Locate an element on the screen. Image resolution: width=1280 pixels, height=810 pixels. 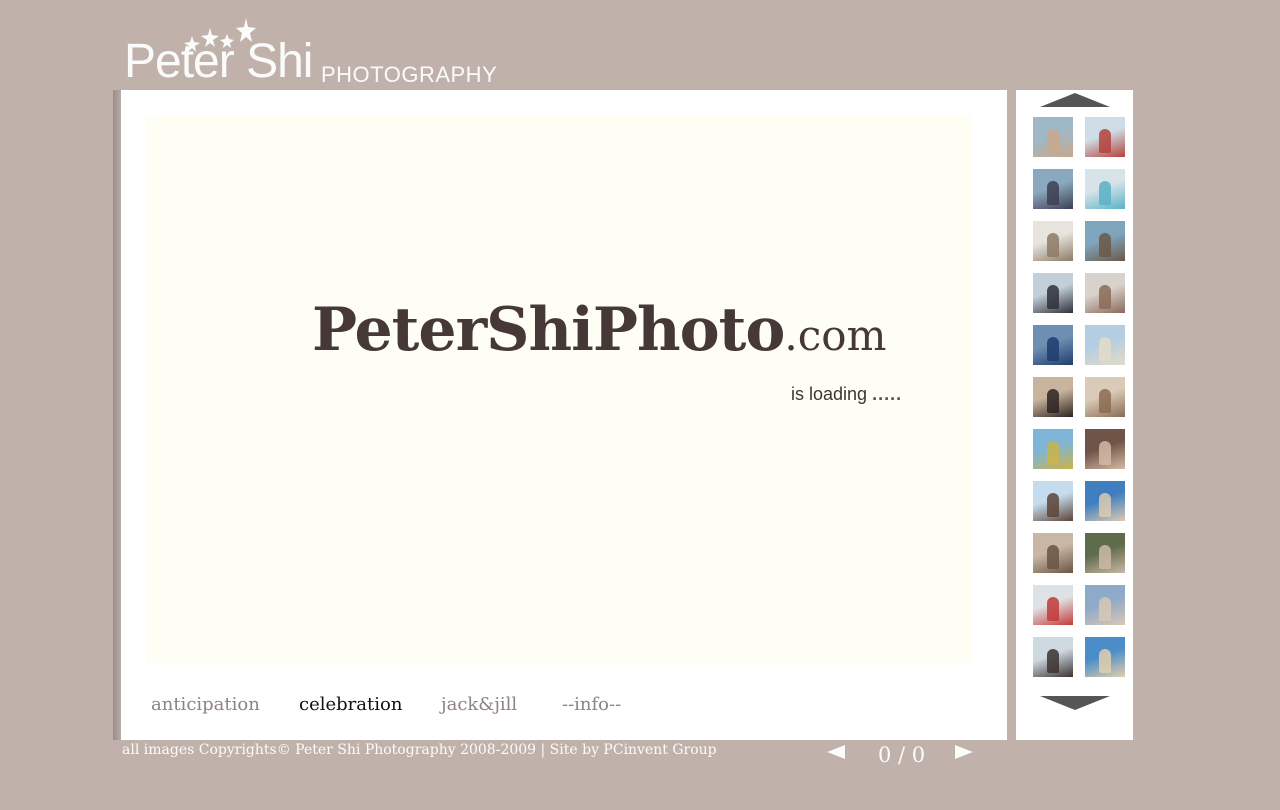
loading-brand: PeterShiPhoto.com is located at coordinates (599, 330).